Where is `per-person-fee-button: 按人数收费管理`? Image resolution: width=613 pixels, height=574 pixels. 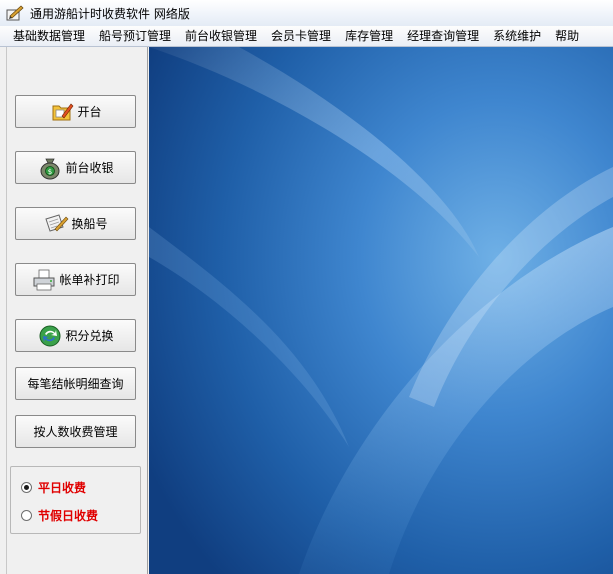
per-person-fee-button: 按人数收费管理 is located at coordinates (75, 431).